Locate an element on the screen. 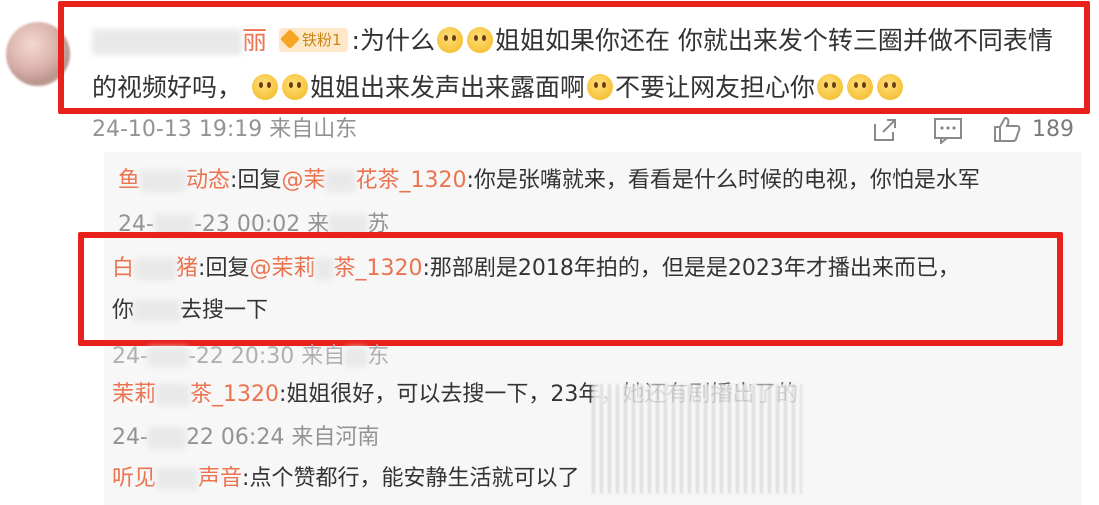  reply-3-time-a: 24- is located at coordinates (130, 437).